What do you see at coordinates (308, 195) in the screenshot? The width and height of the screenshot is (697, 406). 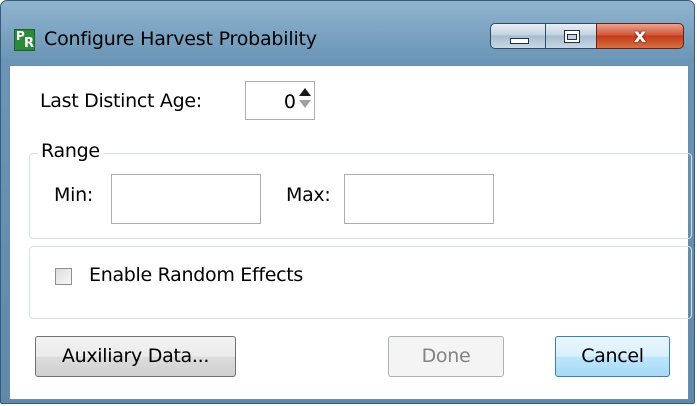 I see `max-label: Max:` at bounding box center [308, 195].